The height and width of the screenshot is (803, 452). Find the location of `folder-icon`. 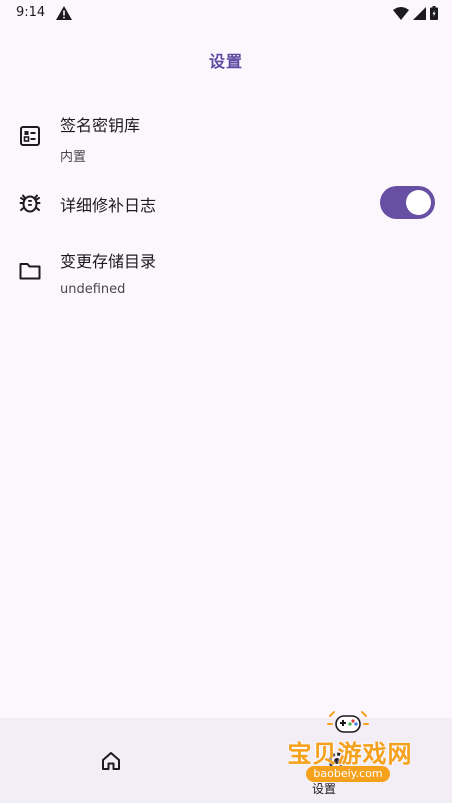

folder-icon is located at coordinates (30, 271).